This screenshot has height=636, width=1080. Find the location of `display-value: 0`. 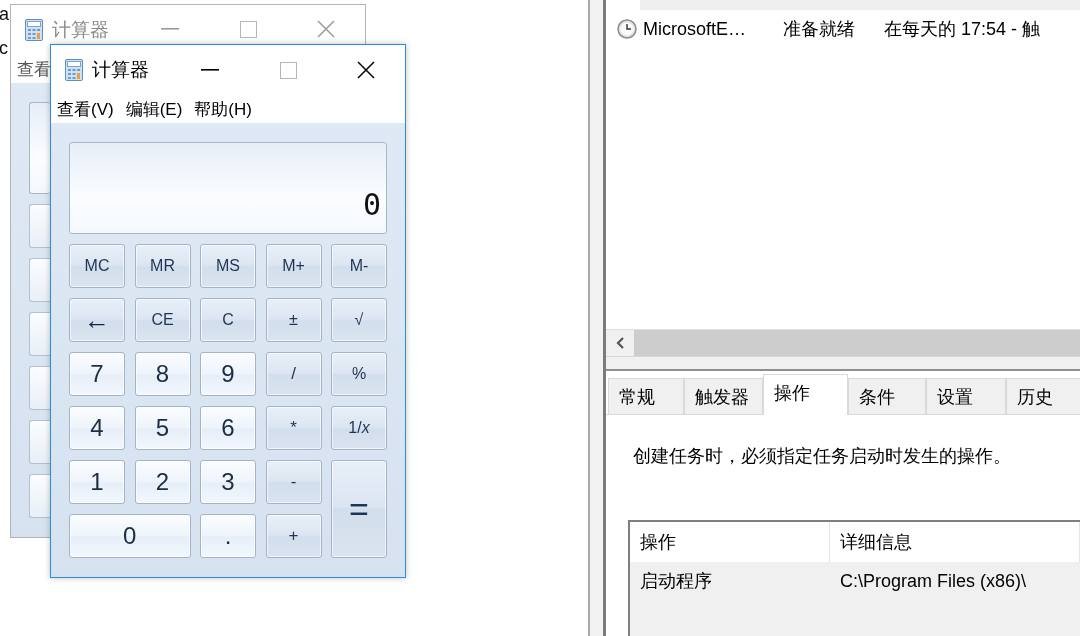

display-value: 0 is located at coordinates (371, 205).